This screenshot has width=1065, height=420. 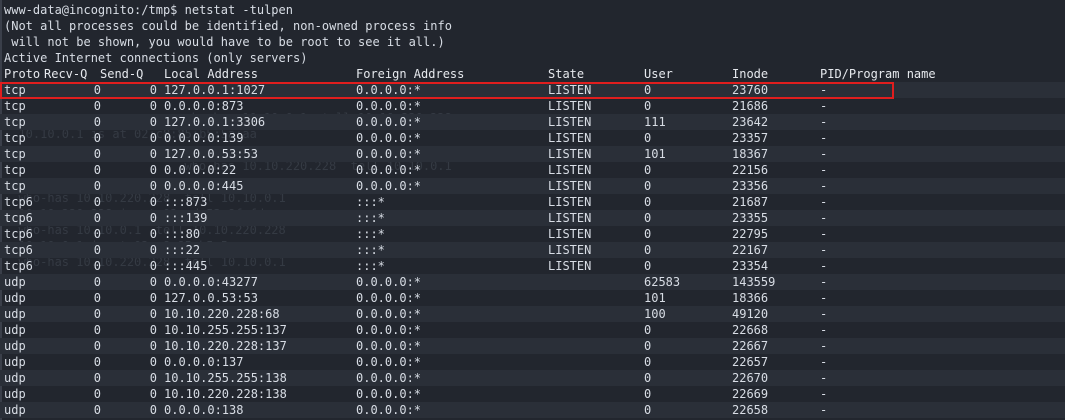 What do you see at coordinates (204, 106) in the screenshot?
I see `cell-local-address: 0.0.0.0:873` at bounding box center [204, 106].